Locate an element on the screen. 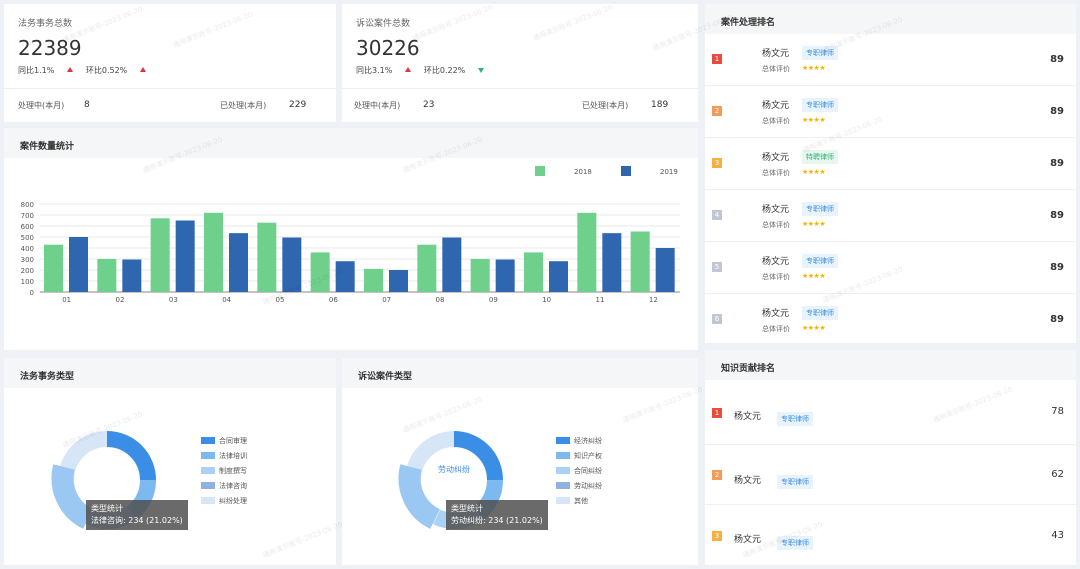 This screenshot has height=569, width=1080. tooltip-value: 劳动纠纷: 234 (21.02%) is located at coordinates (497, 520).